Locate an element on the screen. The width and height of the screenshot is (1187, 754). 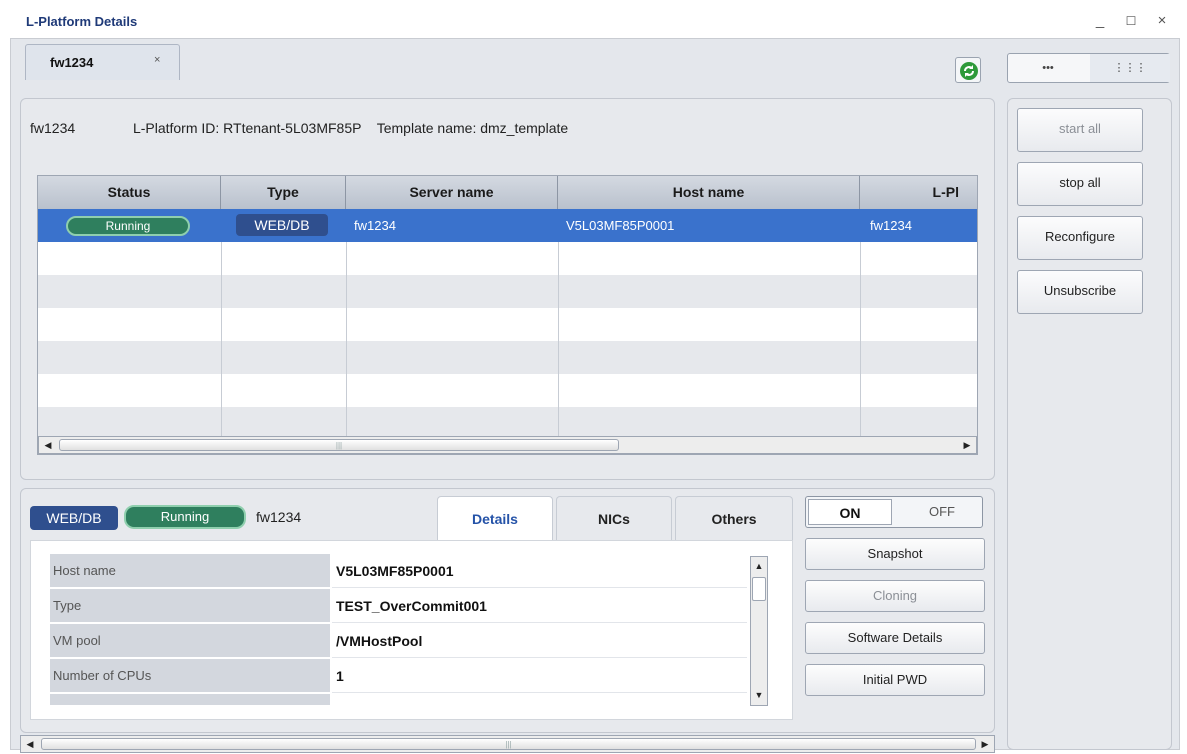
unsubscribe-button: Unsubscribe is located at coordinates (1080, 292).